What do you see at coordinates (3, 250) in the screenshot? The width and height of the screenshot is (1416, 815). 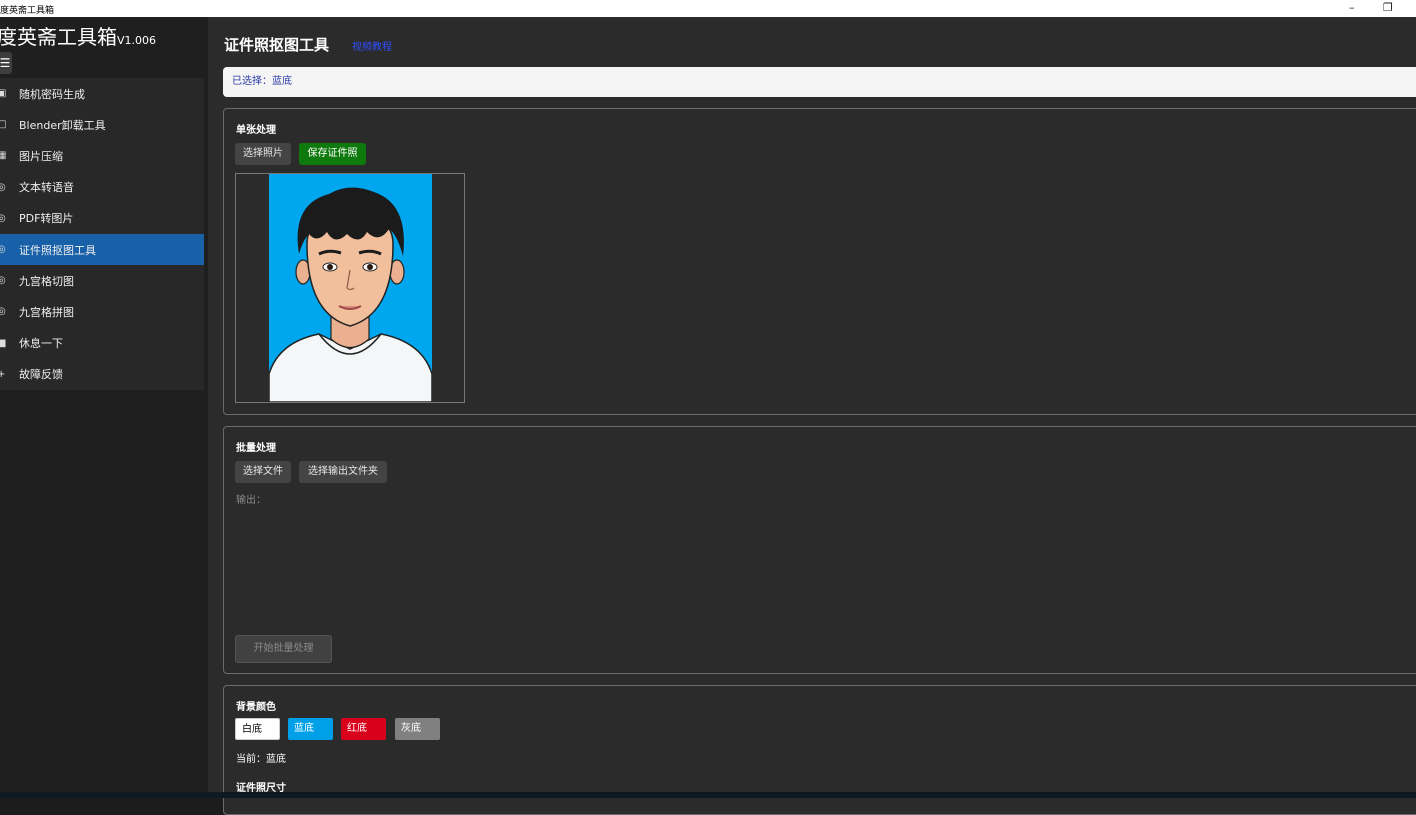 I see `idphoto-icon: ◎` at bounding box center [3, 250].